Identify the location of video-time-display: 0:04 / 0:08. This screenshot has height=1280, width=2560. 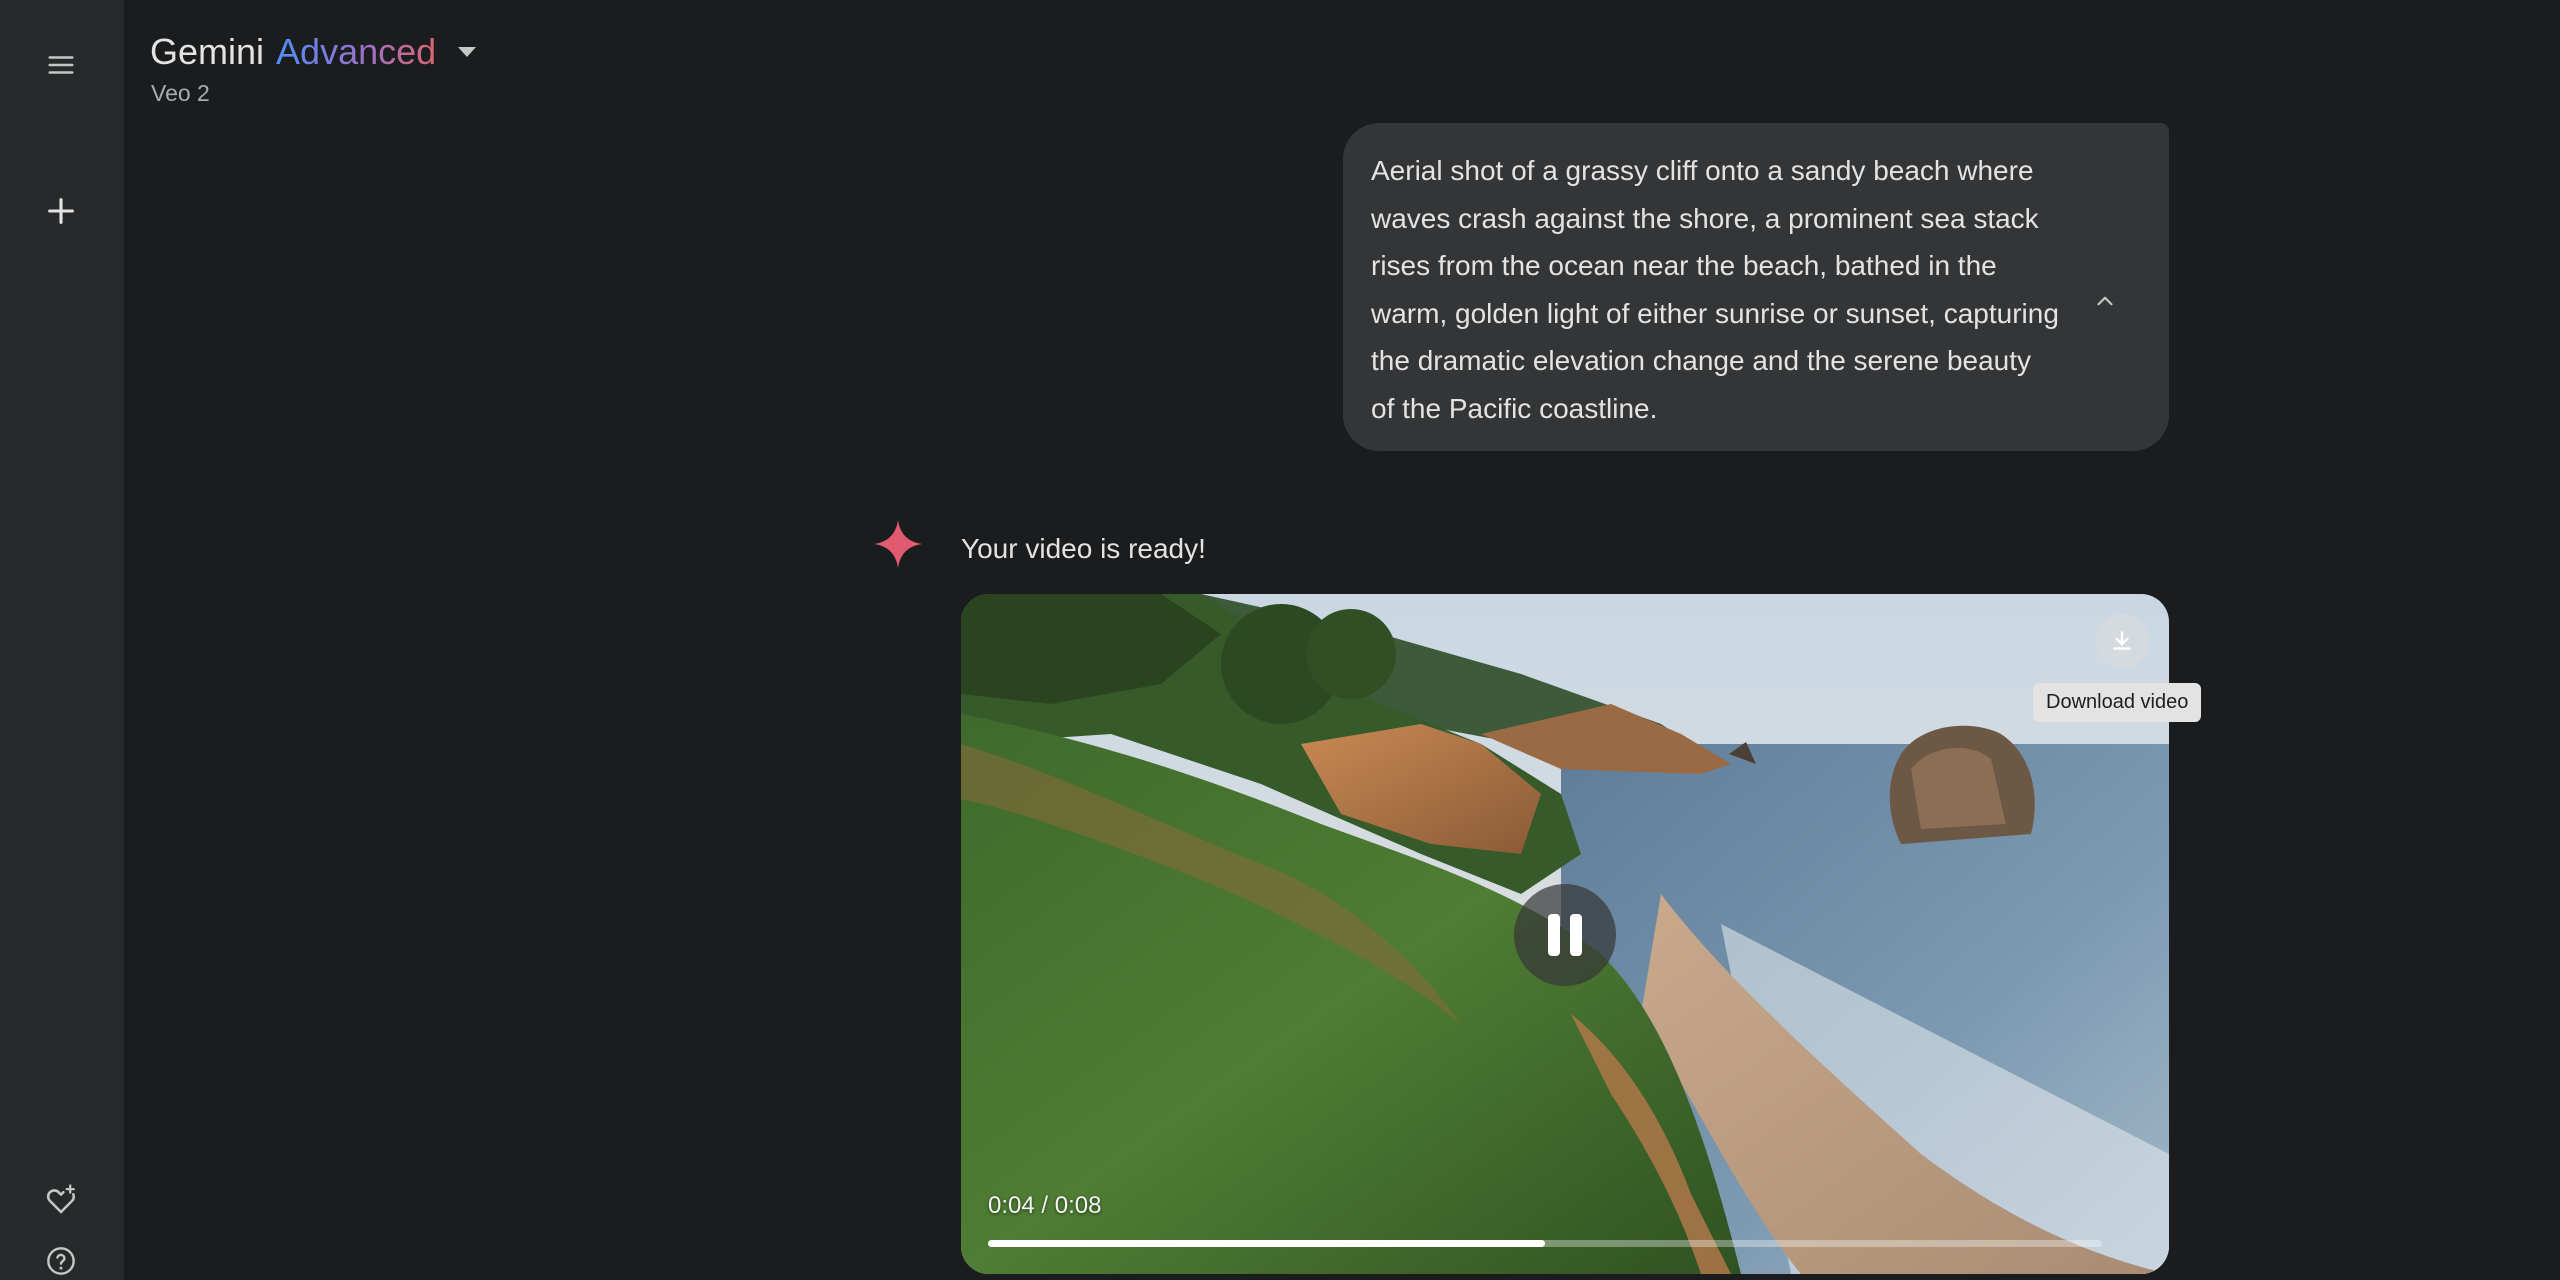
(1045, 1205).